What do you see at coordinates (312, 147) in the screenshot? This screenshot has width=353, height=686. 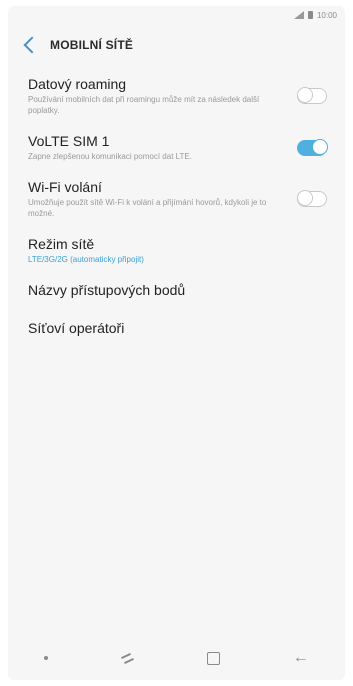 I see `volte-toggle` at bounding box center [312, 147].